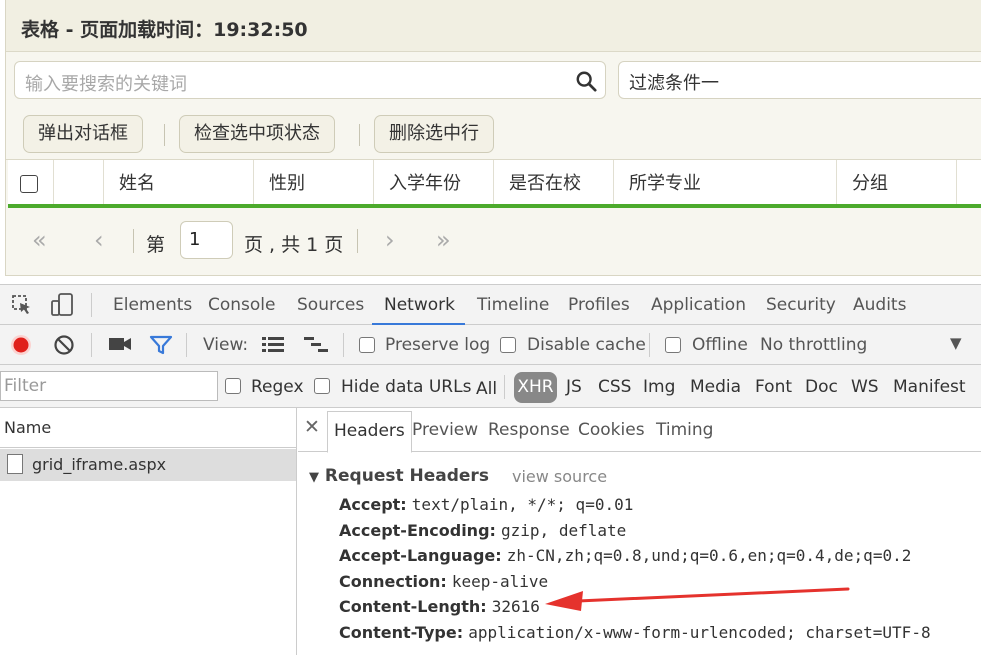 This screenshot has width=981, height=655. Describe the element at coordinates (434, 182) in the screenshot. I see `column-header: 入学年份` at that location.